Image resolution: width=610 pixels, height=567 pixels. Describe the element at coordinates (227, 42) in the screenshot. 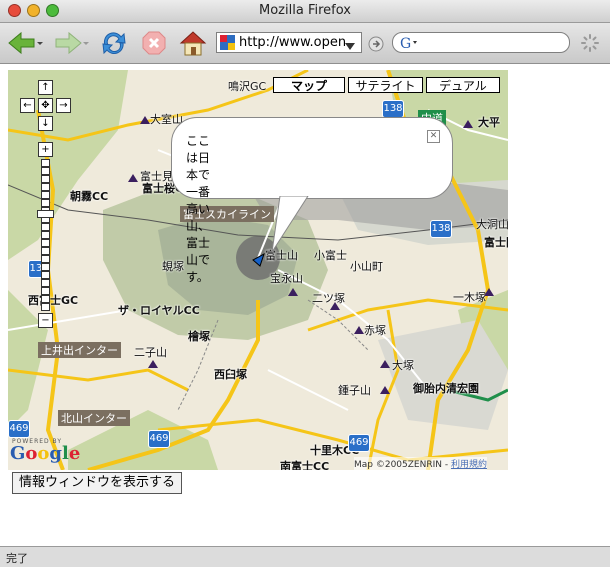

I see `site-favicon-icon` at that location.